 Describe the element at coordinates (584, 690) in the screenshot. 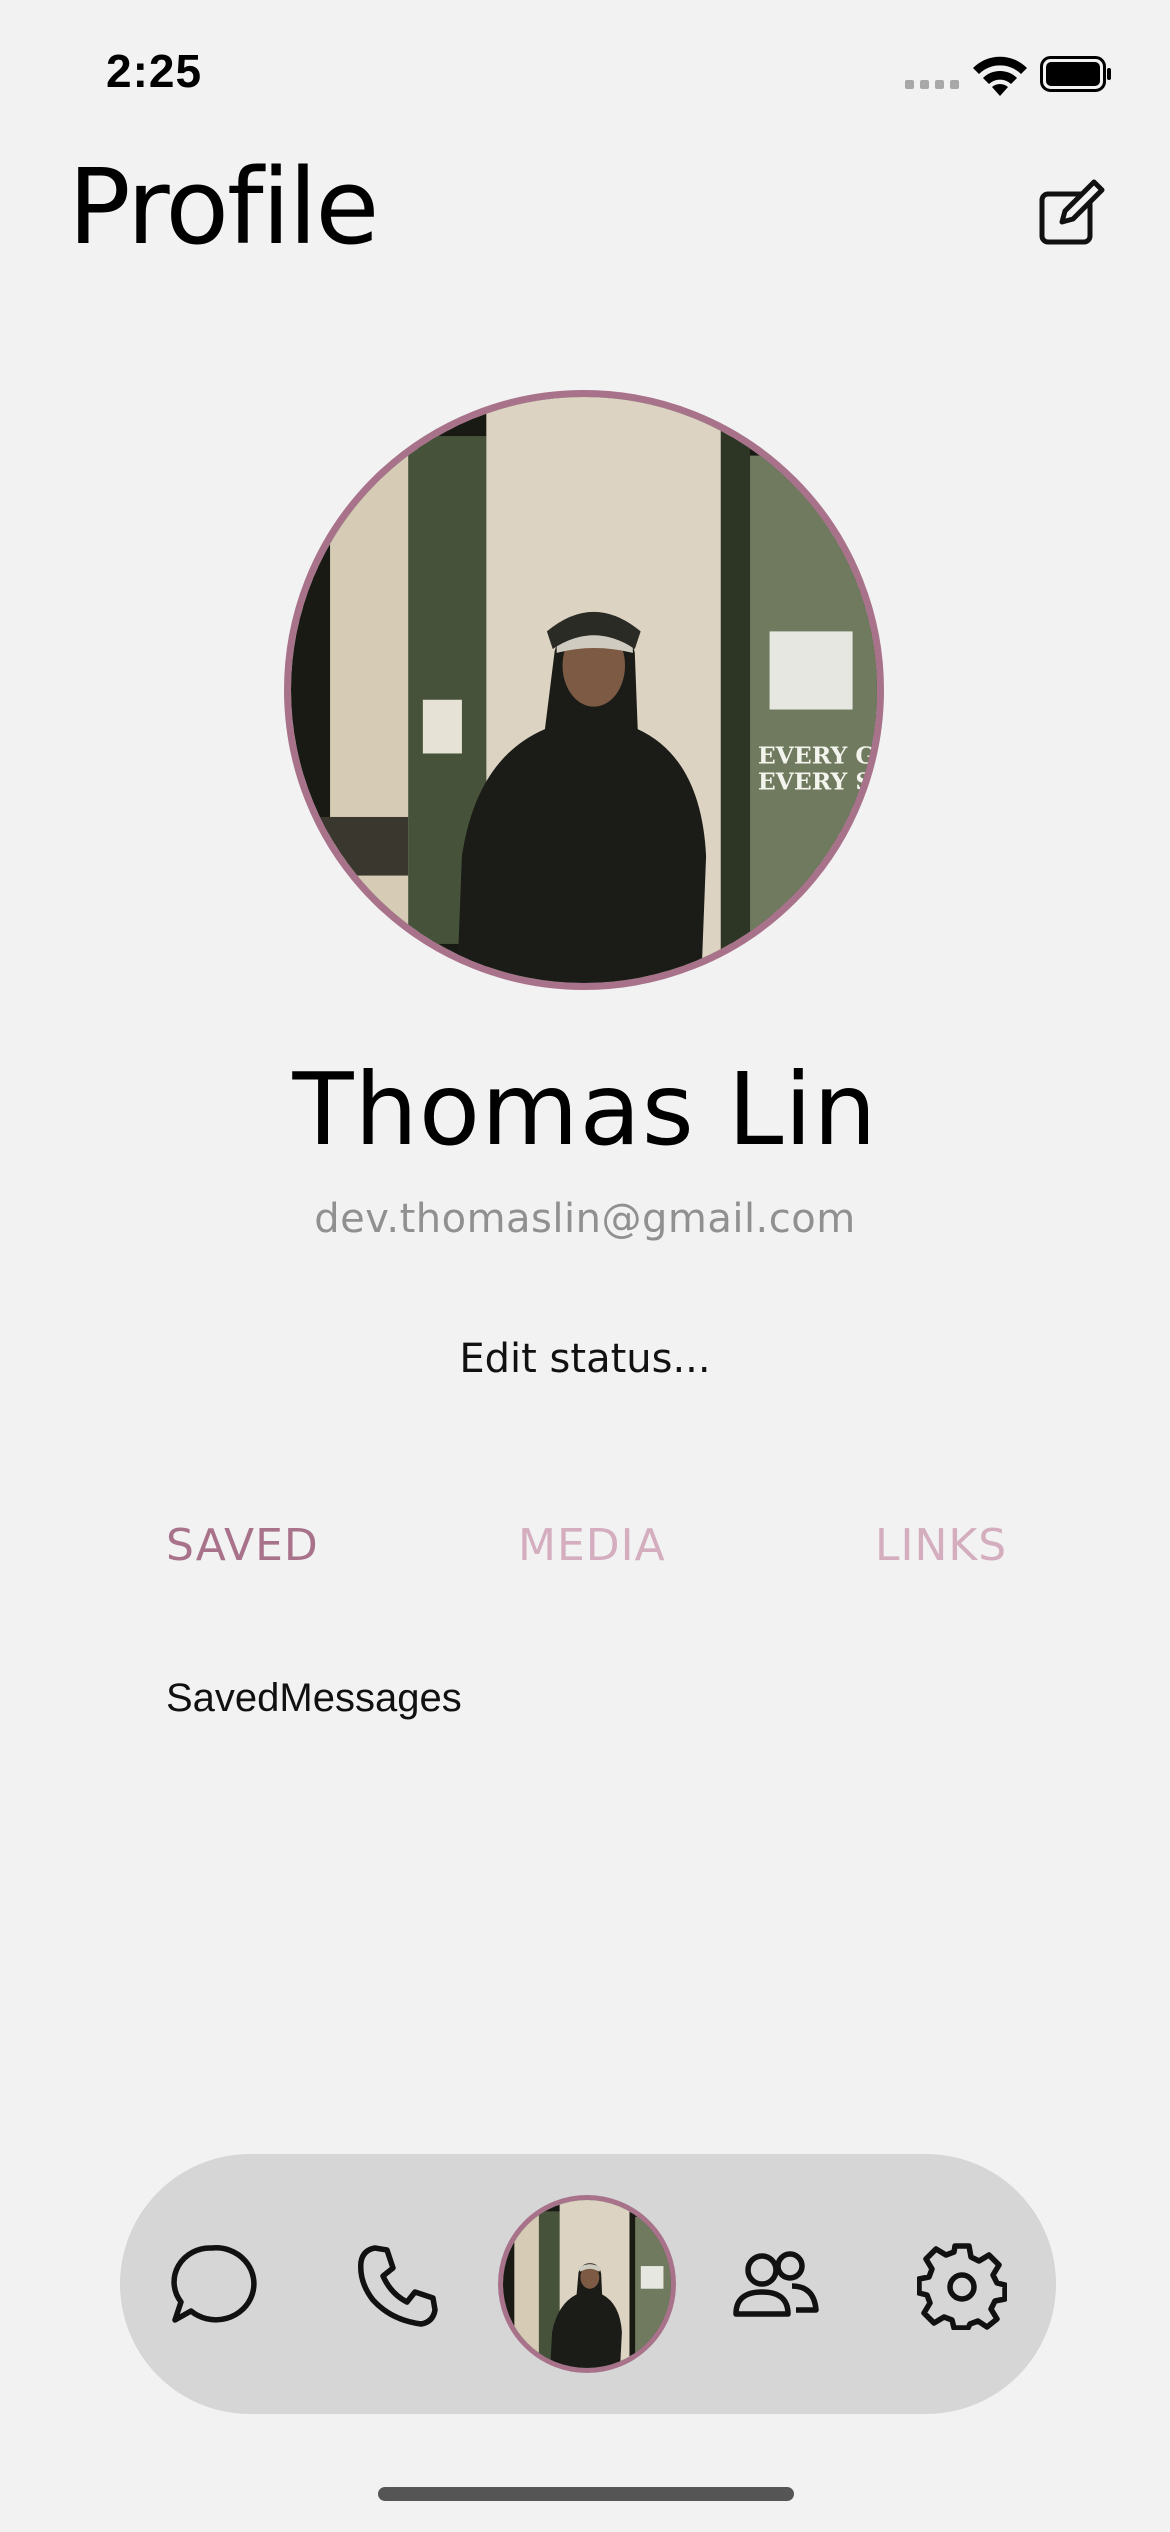

I see `profile-avatar: EVERY GA EVERY SUN` at that location.